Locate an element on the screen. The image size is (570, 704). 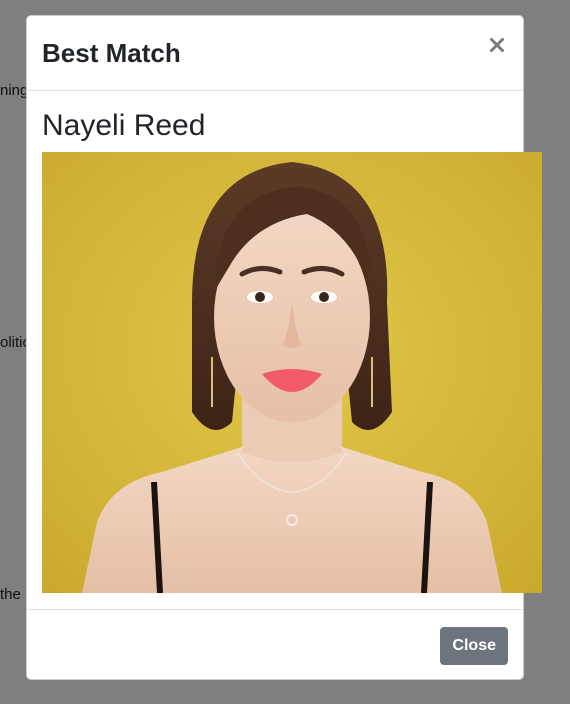
modal-title: Best Match is located at coordinates (111, 53).